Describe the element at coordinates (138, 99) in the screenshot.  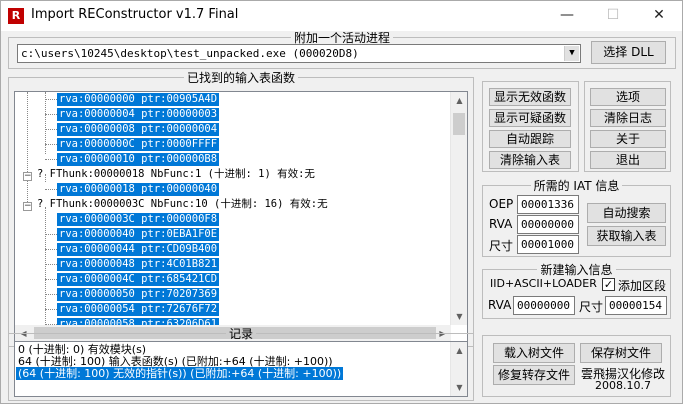
I see `import-entry: rva:00000000 ptr:00905A4D` at that location.